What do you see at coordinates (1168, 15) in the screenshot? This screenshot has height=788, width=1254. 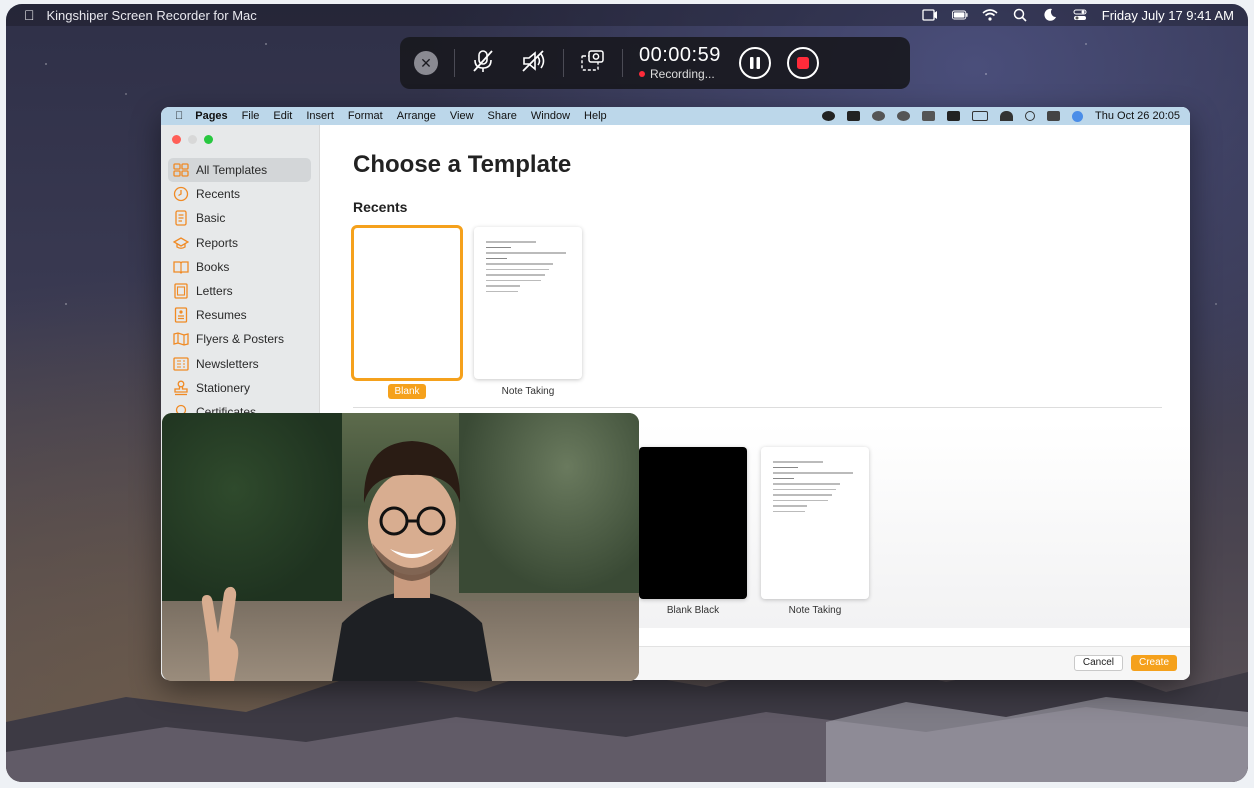 I see `system-datetime: Friday July 17 9:41 AM` at bounding box center [1168, 15].